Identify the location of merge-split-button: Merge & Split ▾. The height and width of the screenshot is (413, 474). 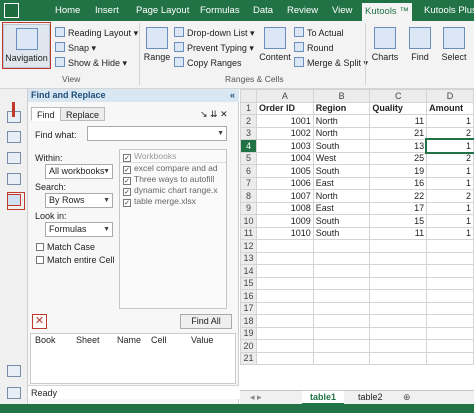
(331, 63).